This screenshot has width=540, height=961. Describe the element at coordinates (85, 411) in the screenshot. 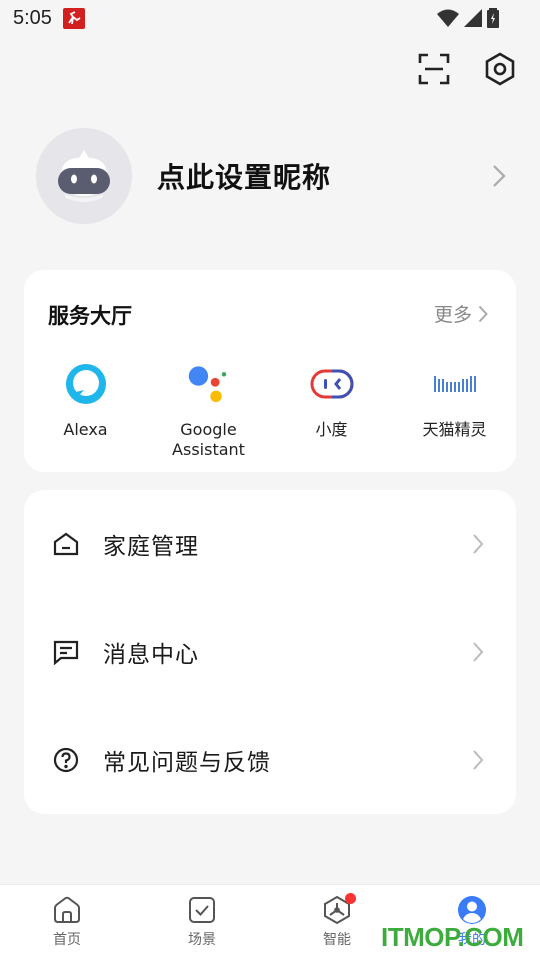

I see `service-item-alexa: Alexa` at that location.